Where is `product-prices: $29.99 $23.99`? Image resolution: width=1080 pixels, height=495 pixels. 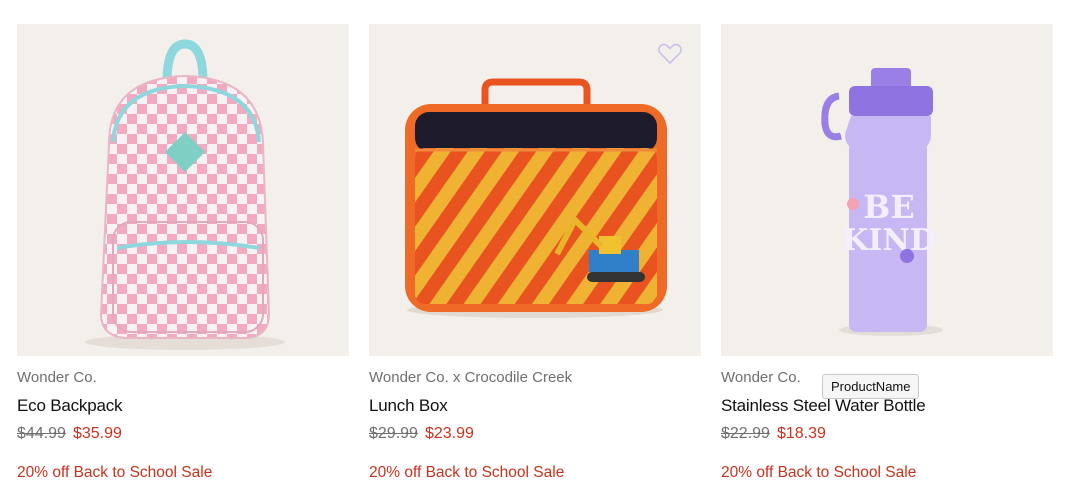 product-prices: $29.99 $23.99 is located at coordinates (535, 433).